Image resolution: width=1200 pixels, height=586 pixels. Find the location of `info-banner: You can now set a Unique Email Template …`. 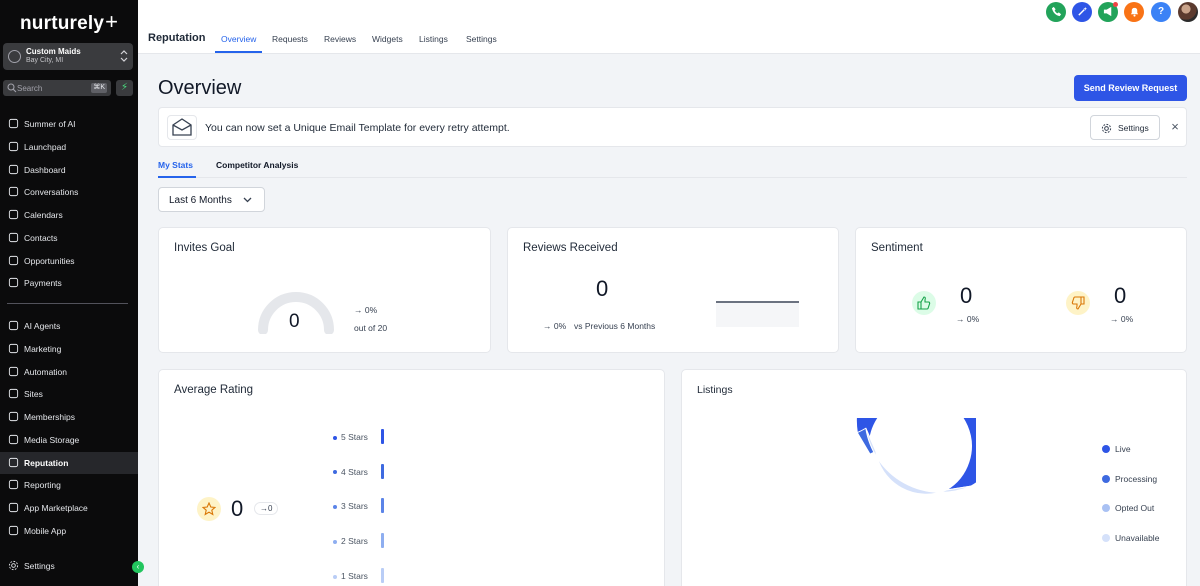

info-banner: You can now set a Unique Email Template … is located at coordinates (672, 127).